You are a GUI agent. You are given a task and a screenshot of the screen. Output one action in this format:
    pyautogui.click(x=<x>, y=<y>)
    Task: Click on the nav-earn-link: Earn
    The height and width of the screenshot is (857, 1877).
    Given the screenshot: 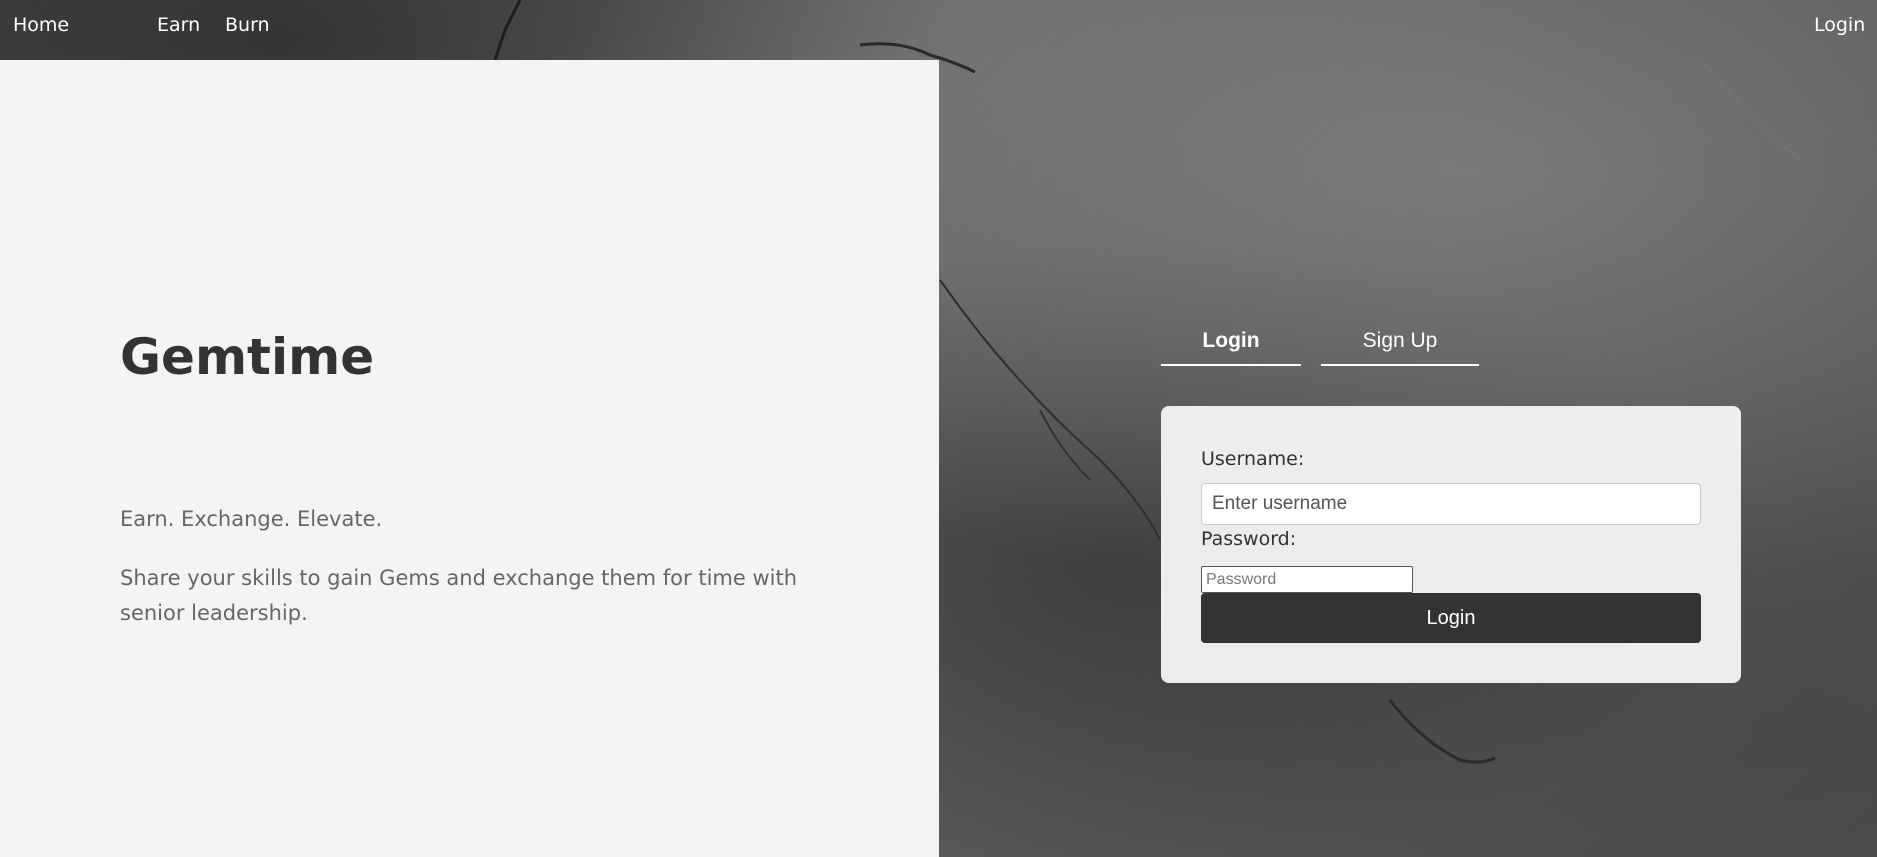 What is the action you would take?
    pyautogui.click(x=178, y=25)
    